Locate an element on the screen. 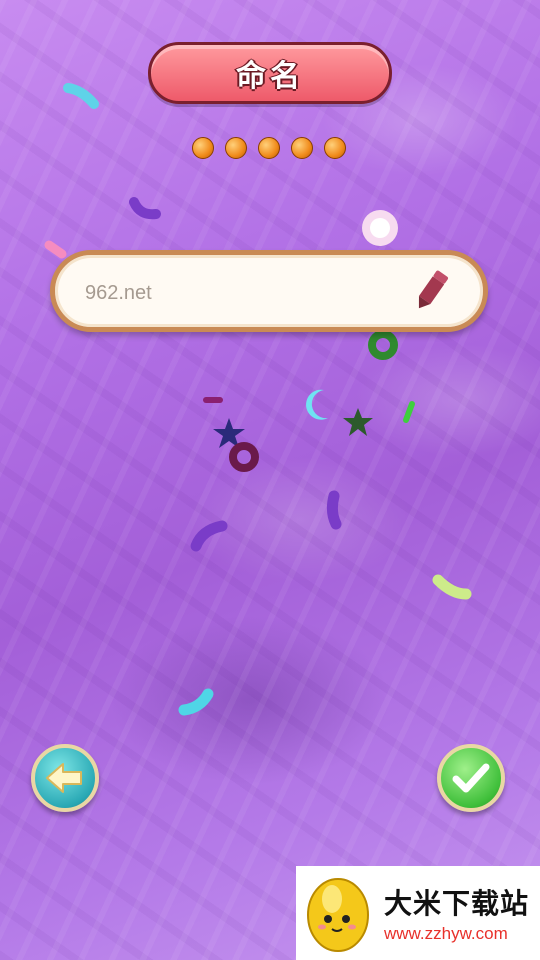  sprinkle-purple-top is located at coordinates (145, 208).